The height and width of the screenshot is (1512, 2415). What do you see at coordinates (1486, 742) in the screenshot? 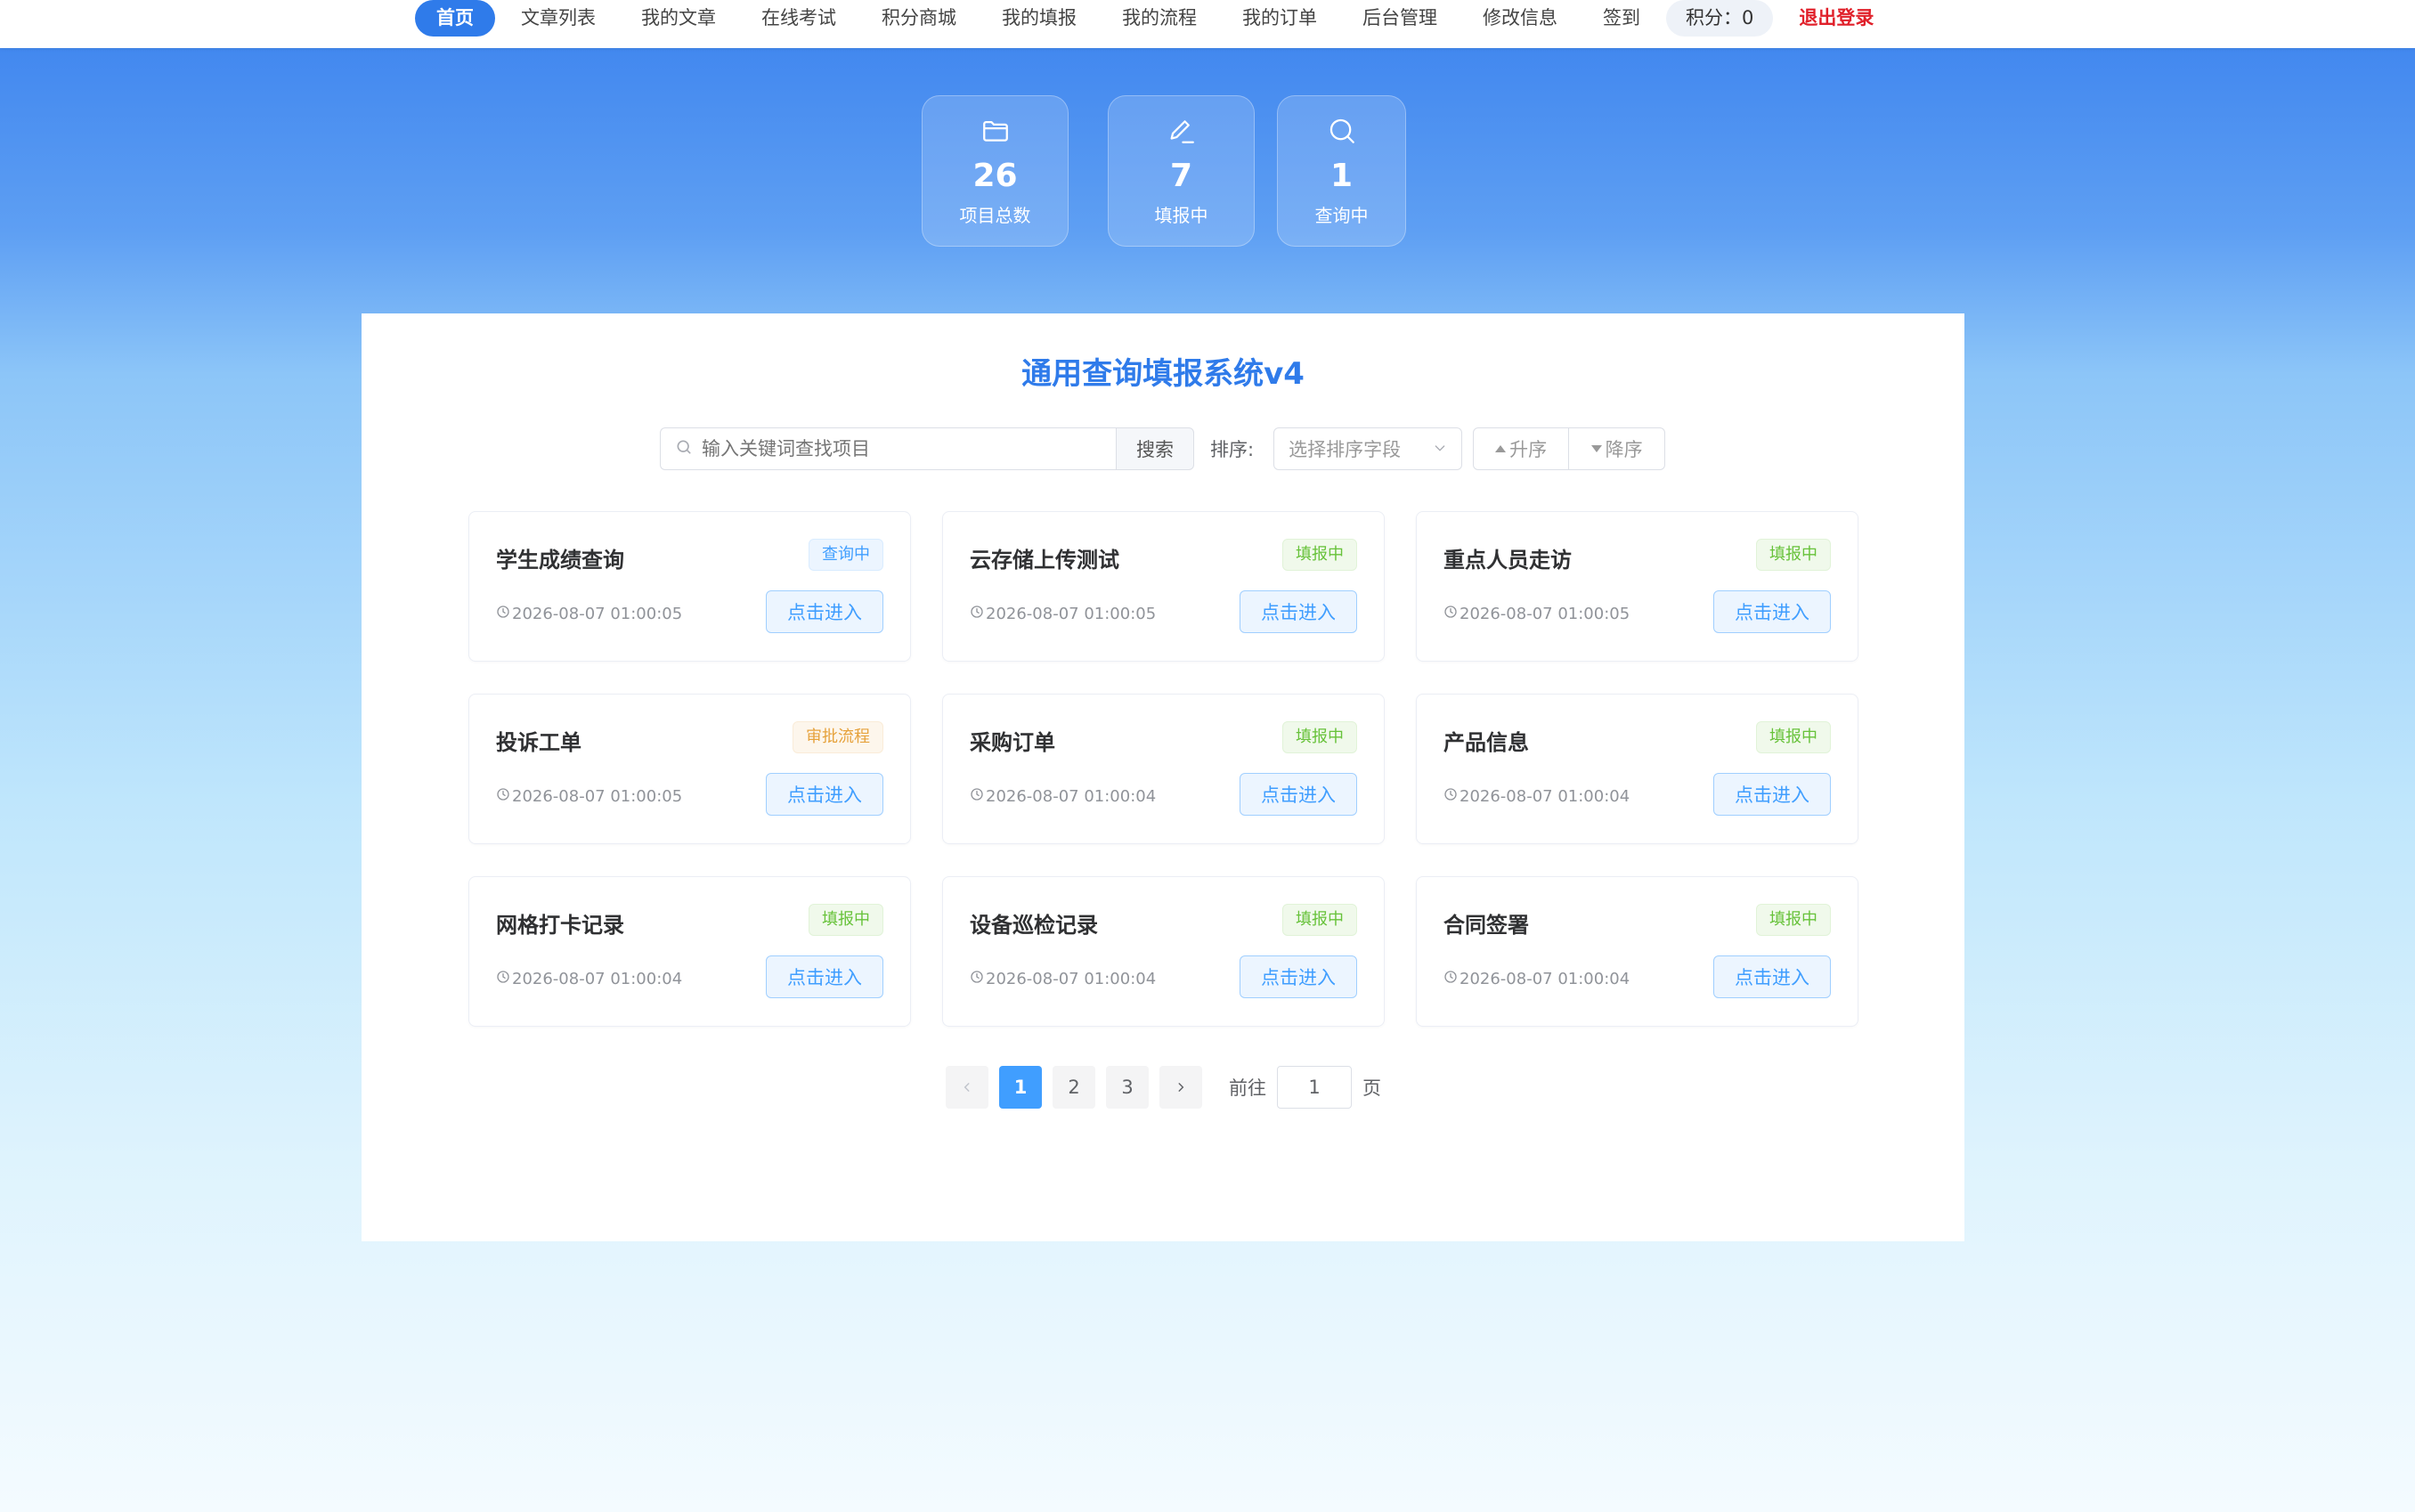
I see `card-title: 产品信息` at bounding box center [1486, 742].